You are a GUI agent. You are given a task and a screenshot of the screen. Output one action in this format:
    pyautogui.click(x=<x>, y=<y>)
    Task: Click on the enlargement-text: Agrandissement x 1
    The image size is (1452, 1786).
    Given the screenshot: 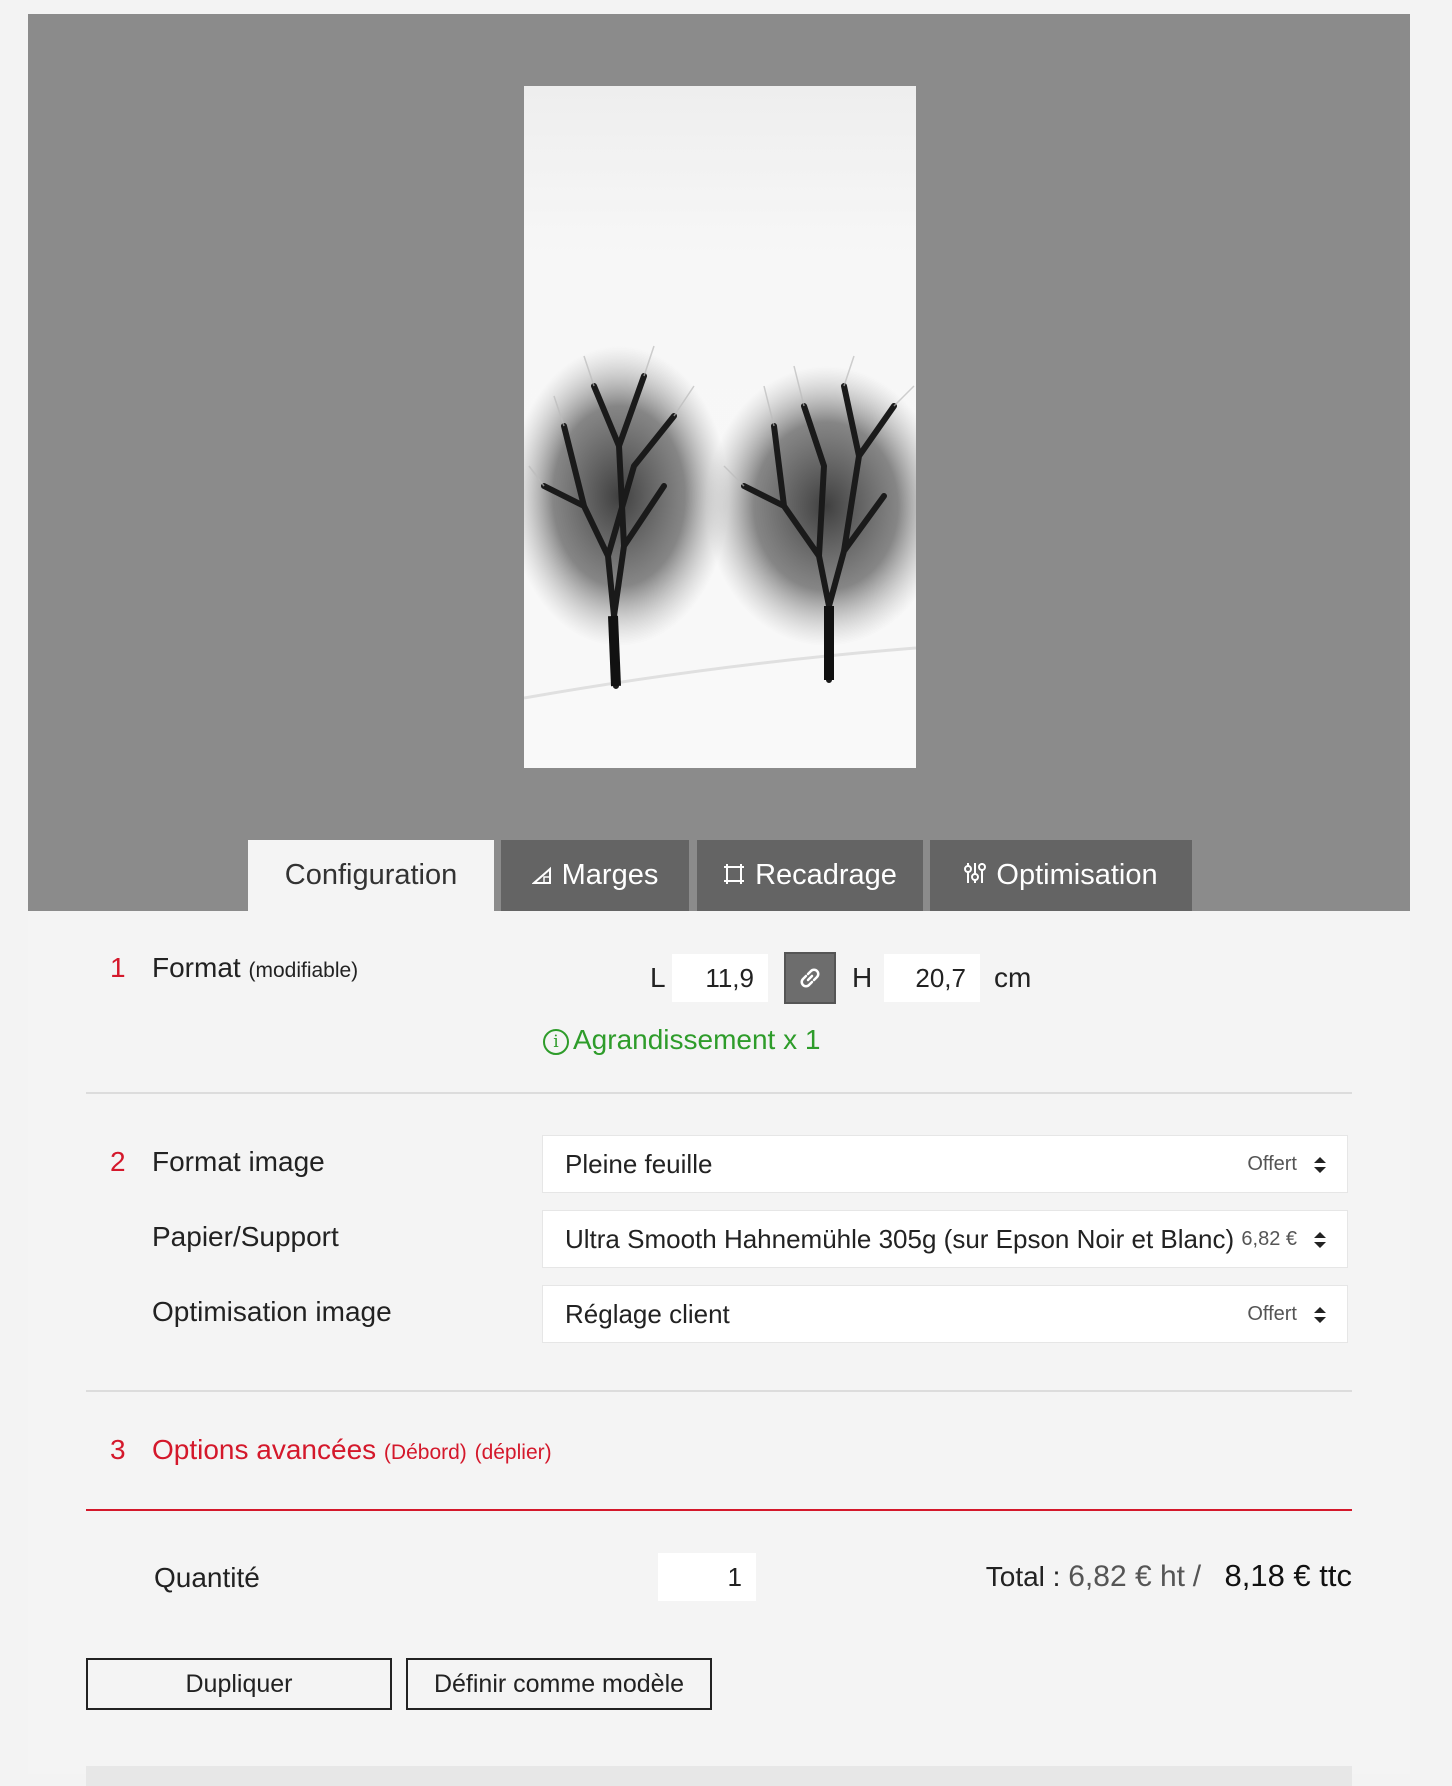 What is the action you would take?
    pyautogui.click(x=697, y=1039)
    